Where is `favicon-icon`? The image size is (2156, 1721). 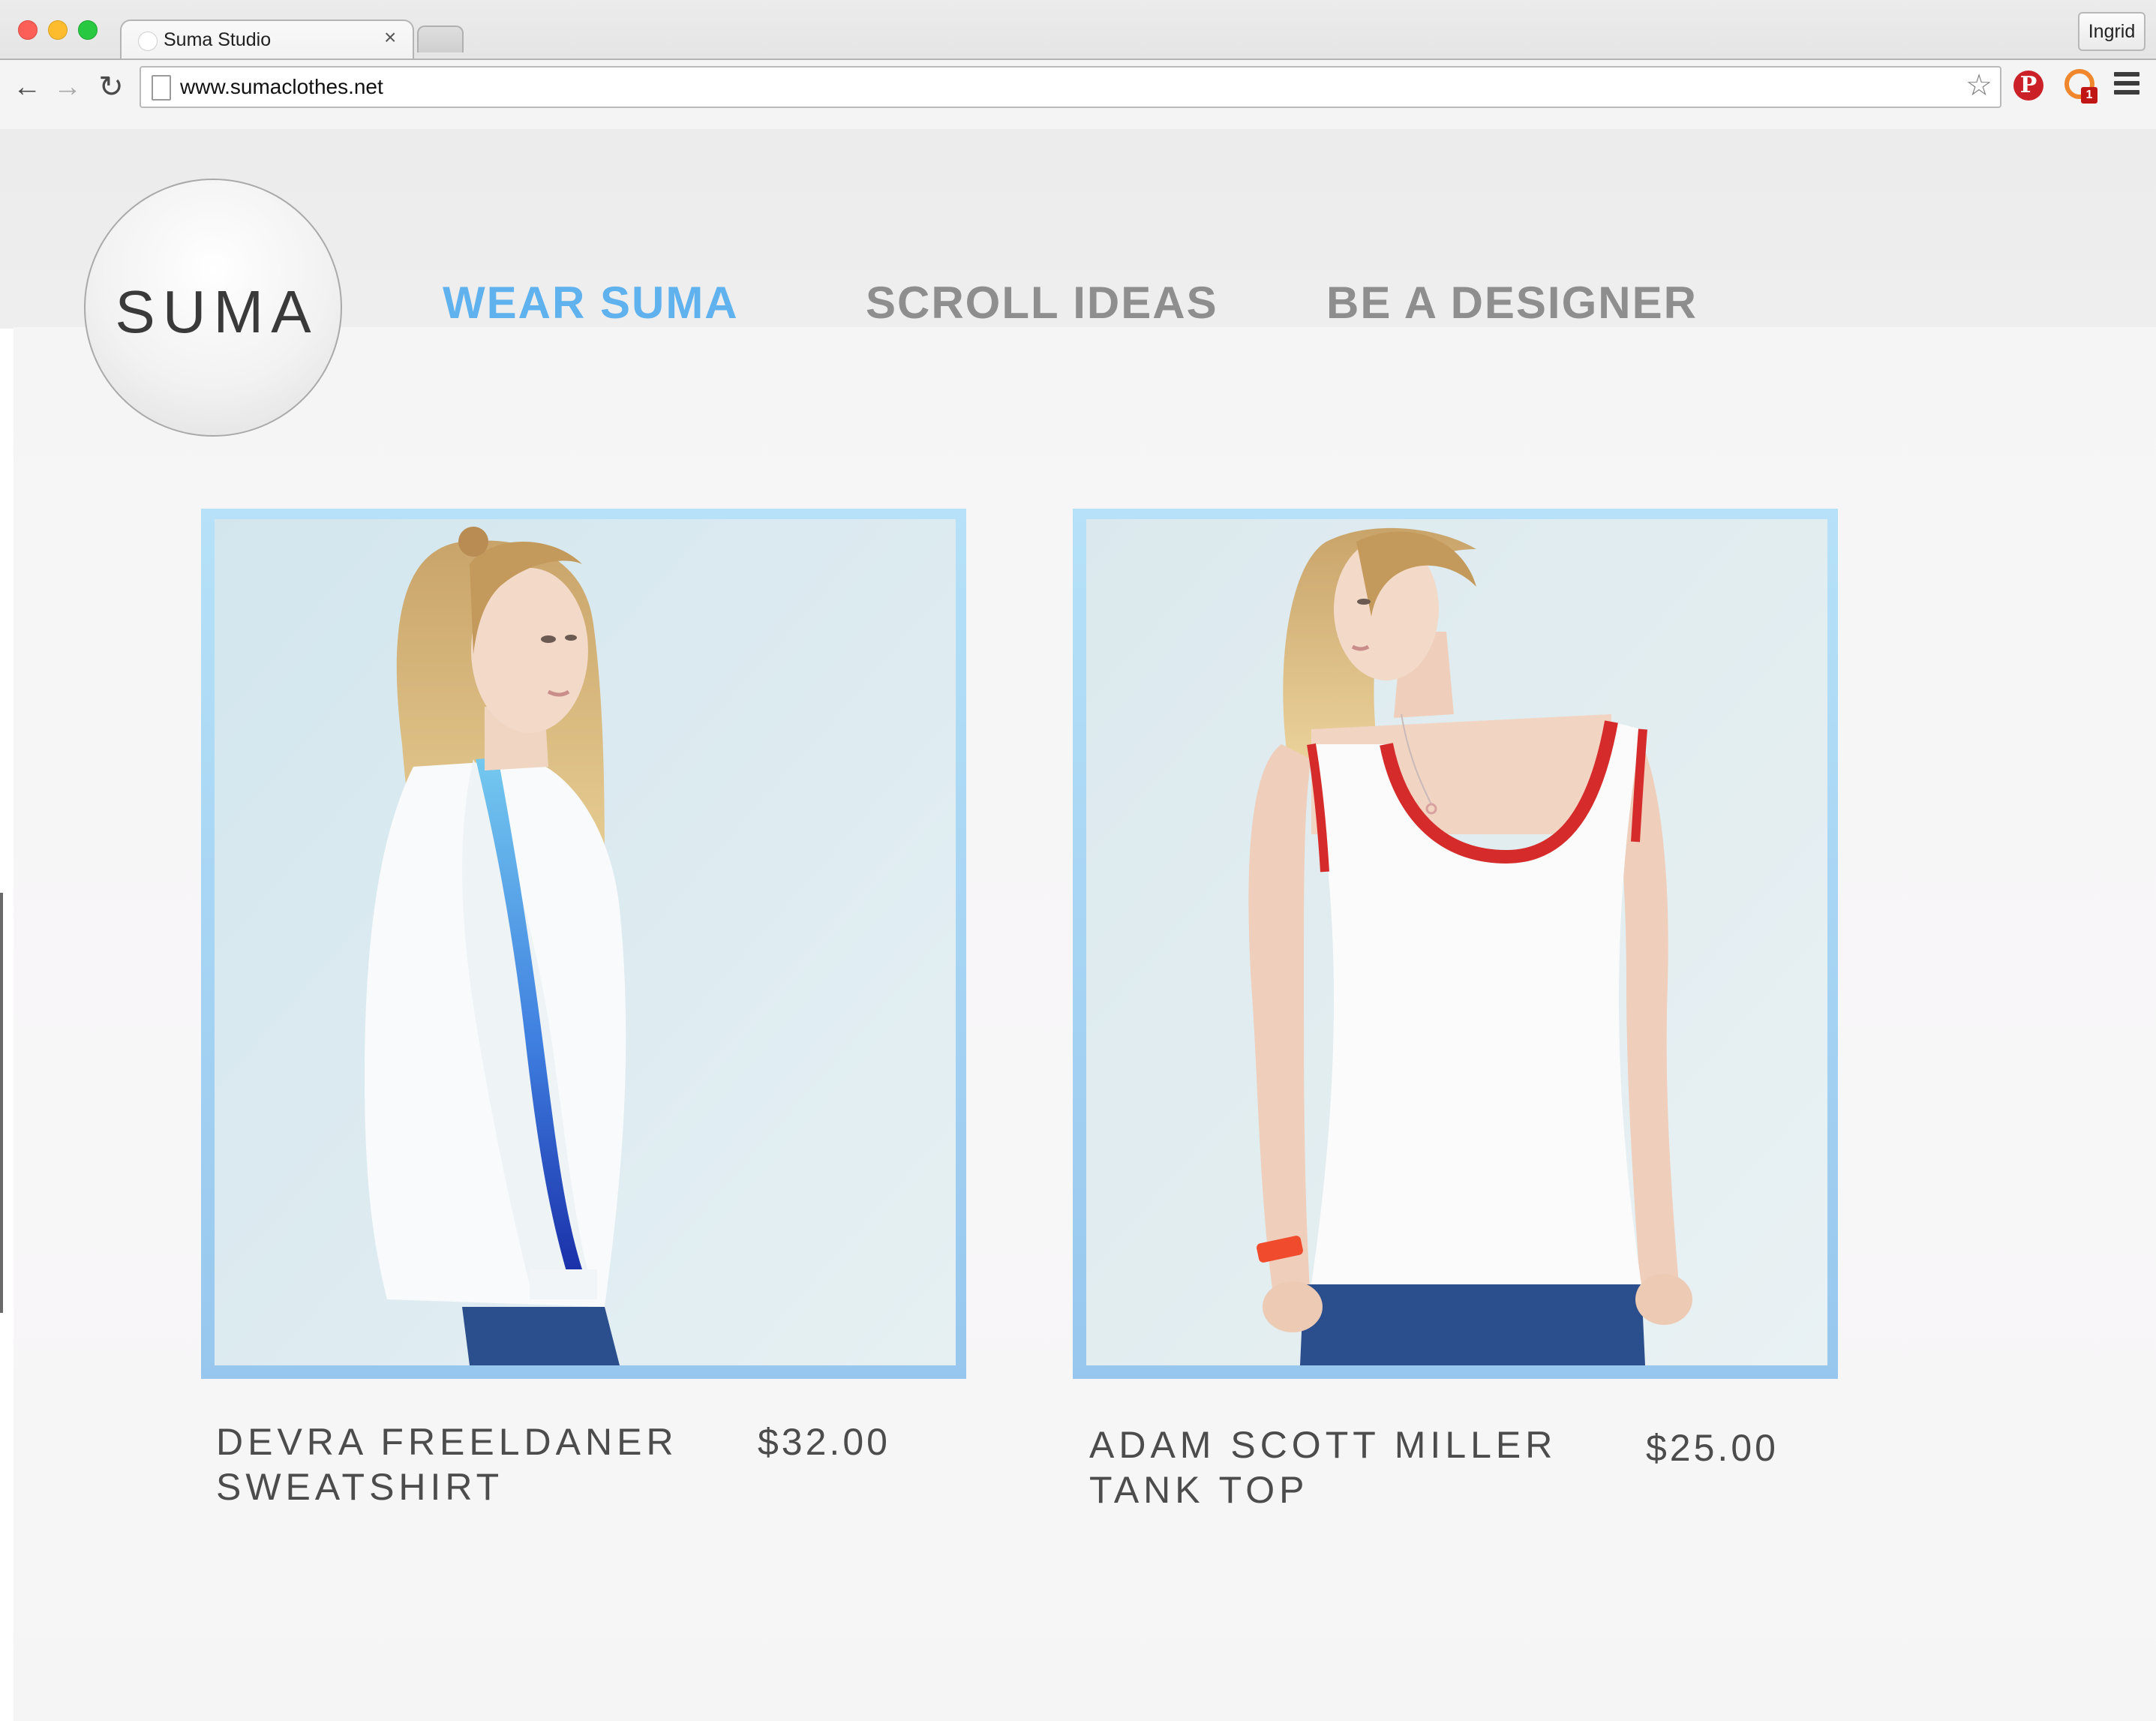
favicon-icon is located at coordinates (148, 41).